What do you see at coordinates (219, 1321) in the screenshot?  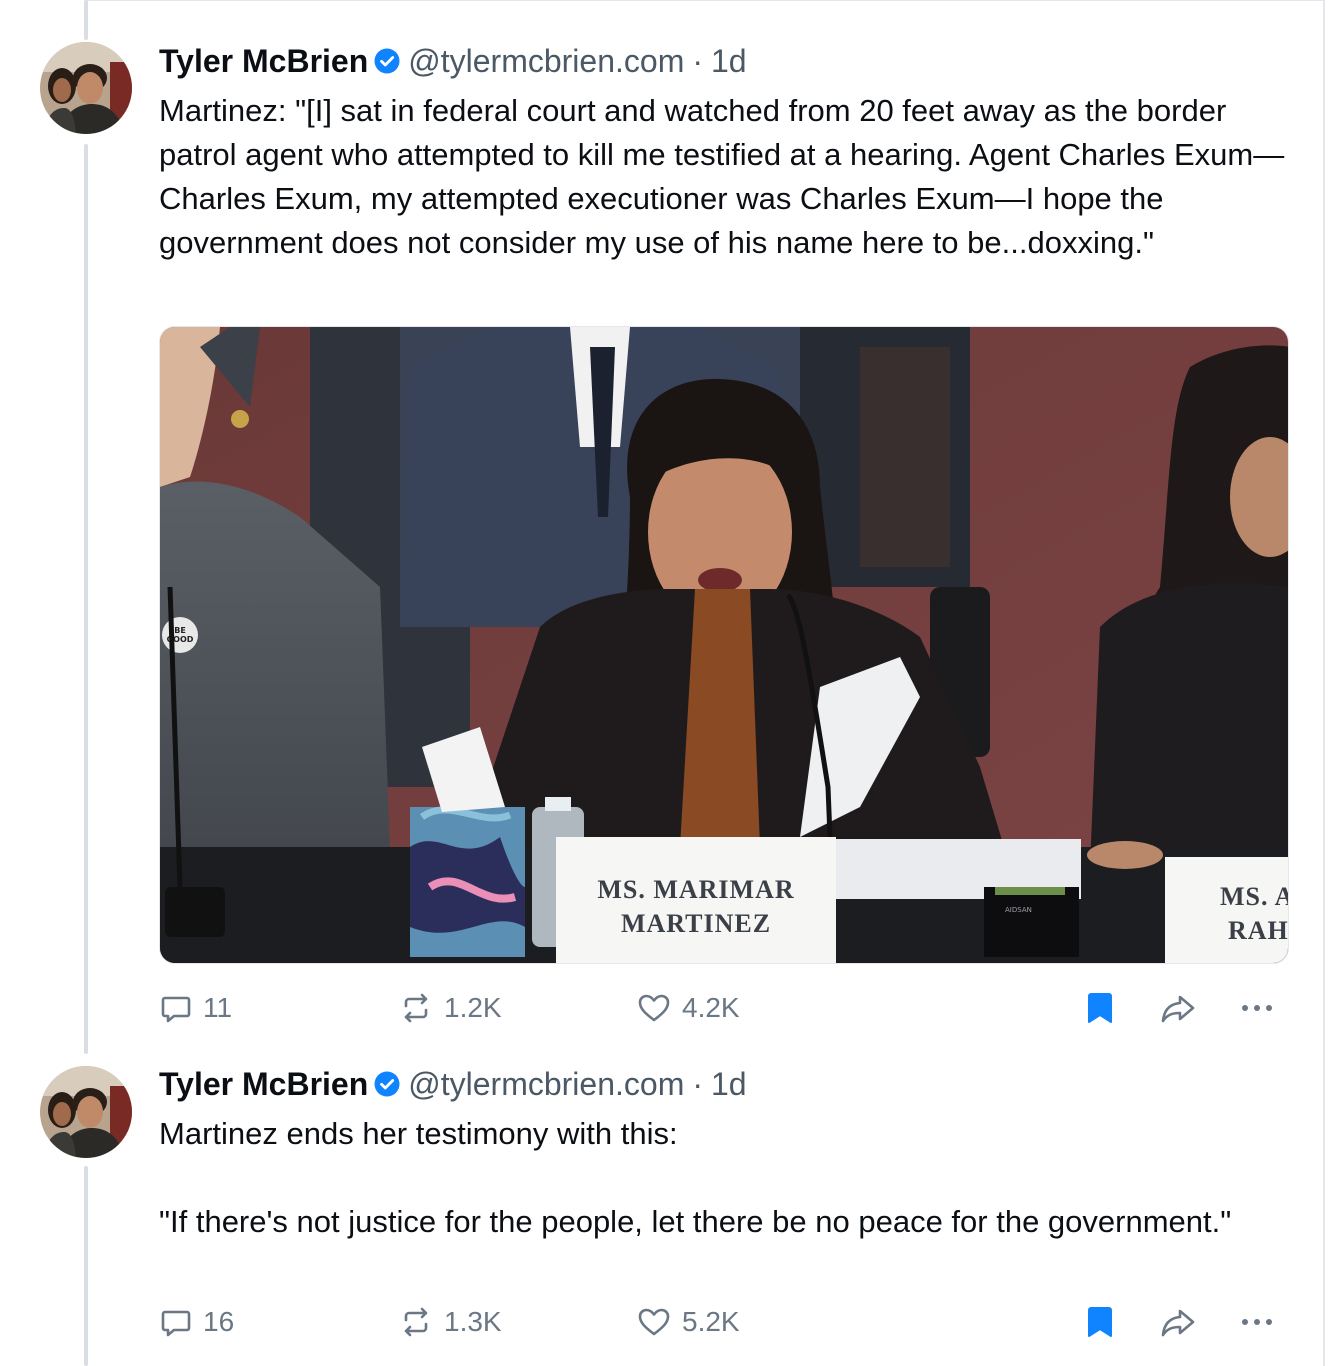 I see `reply-count: 16` at bounding box center [219, 1321].